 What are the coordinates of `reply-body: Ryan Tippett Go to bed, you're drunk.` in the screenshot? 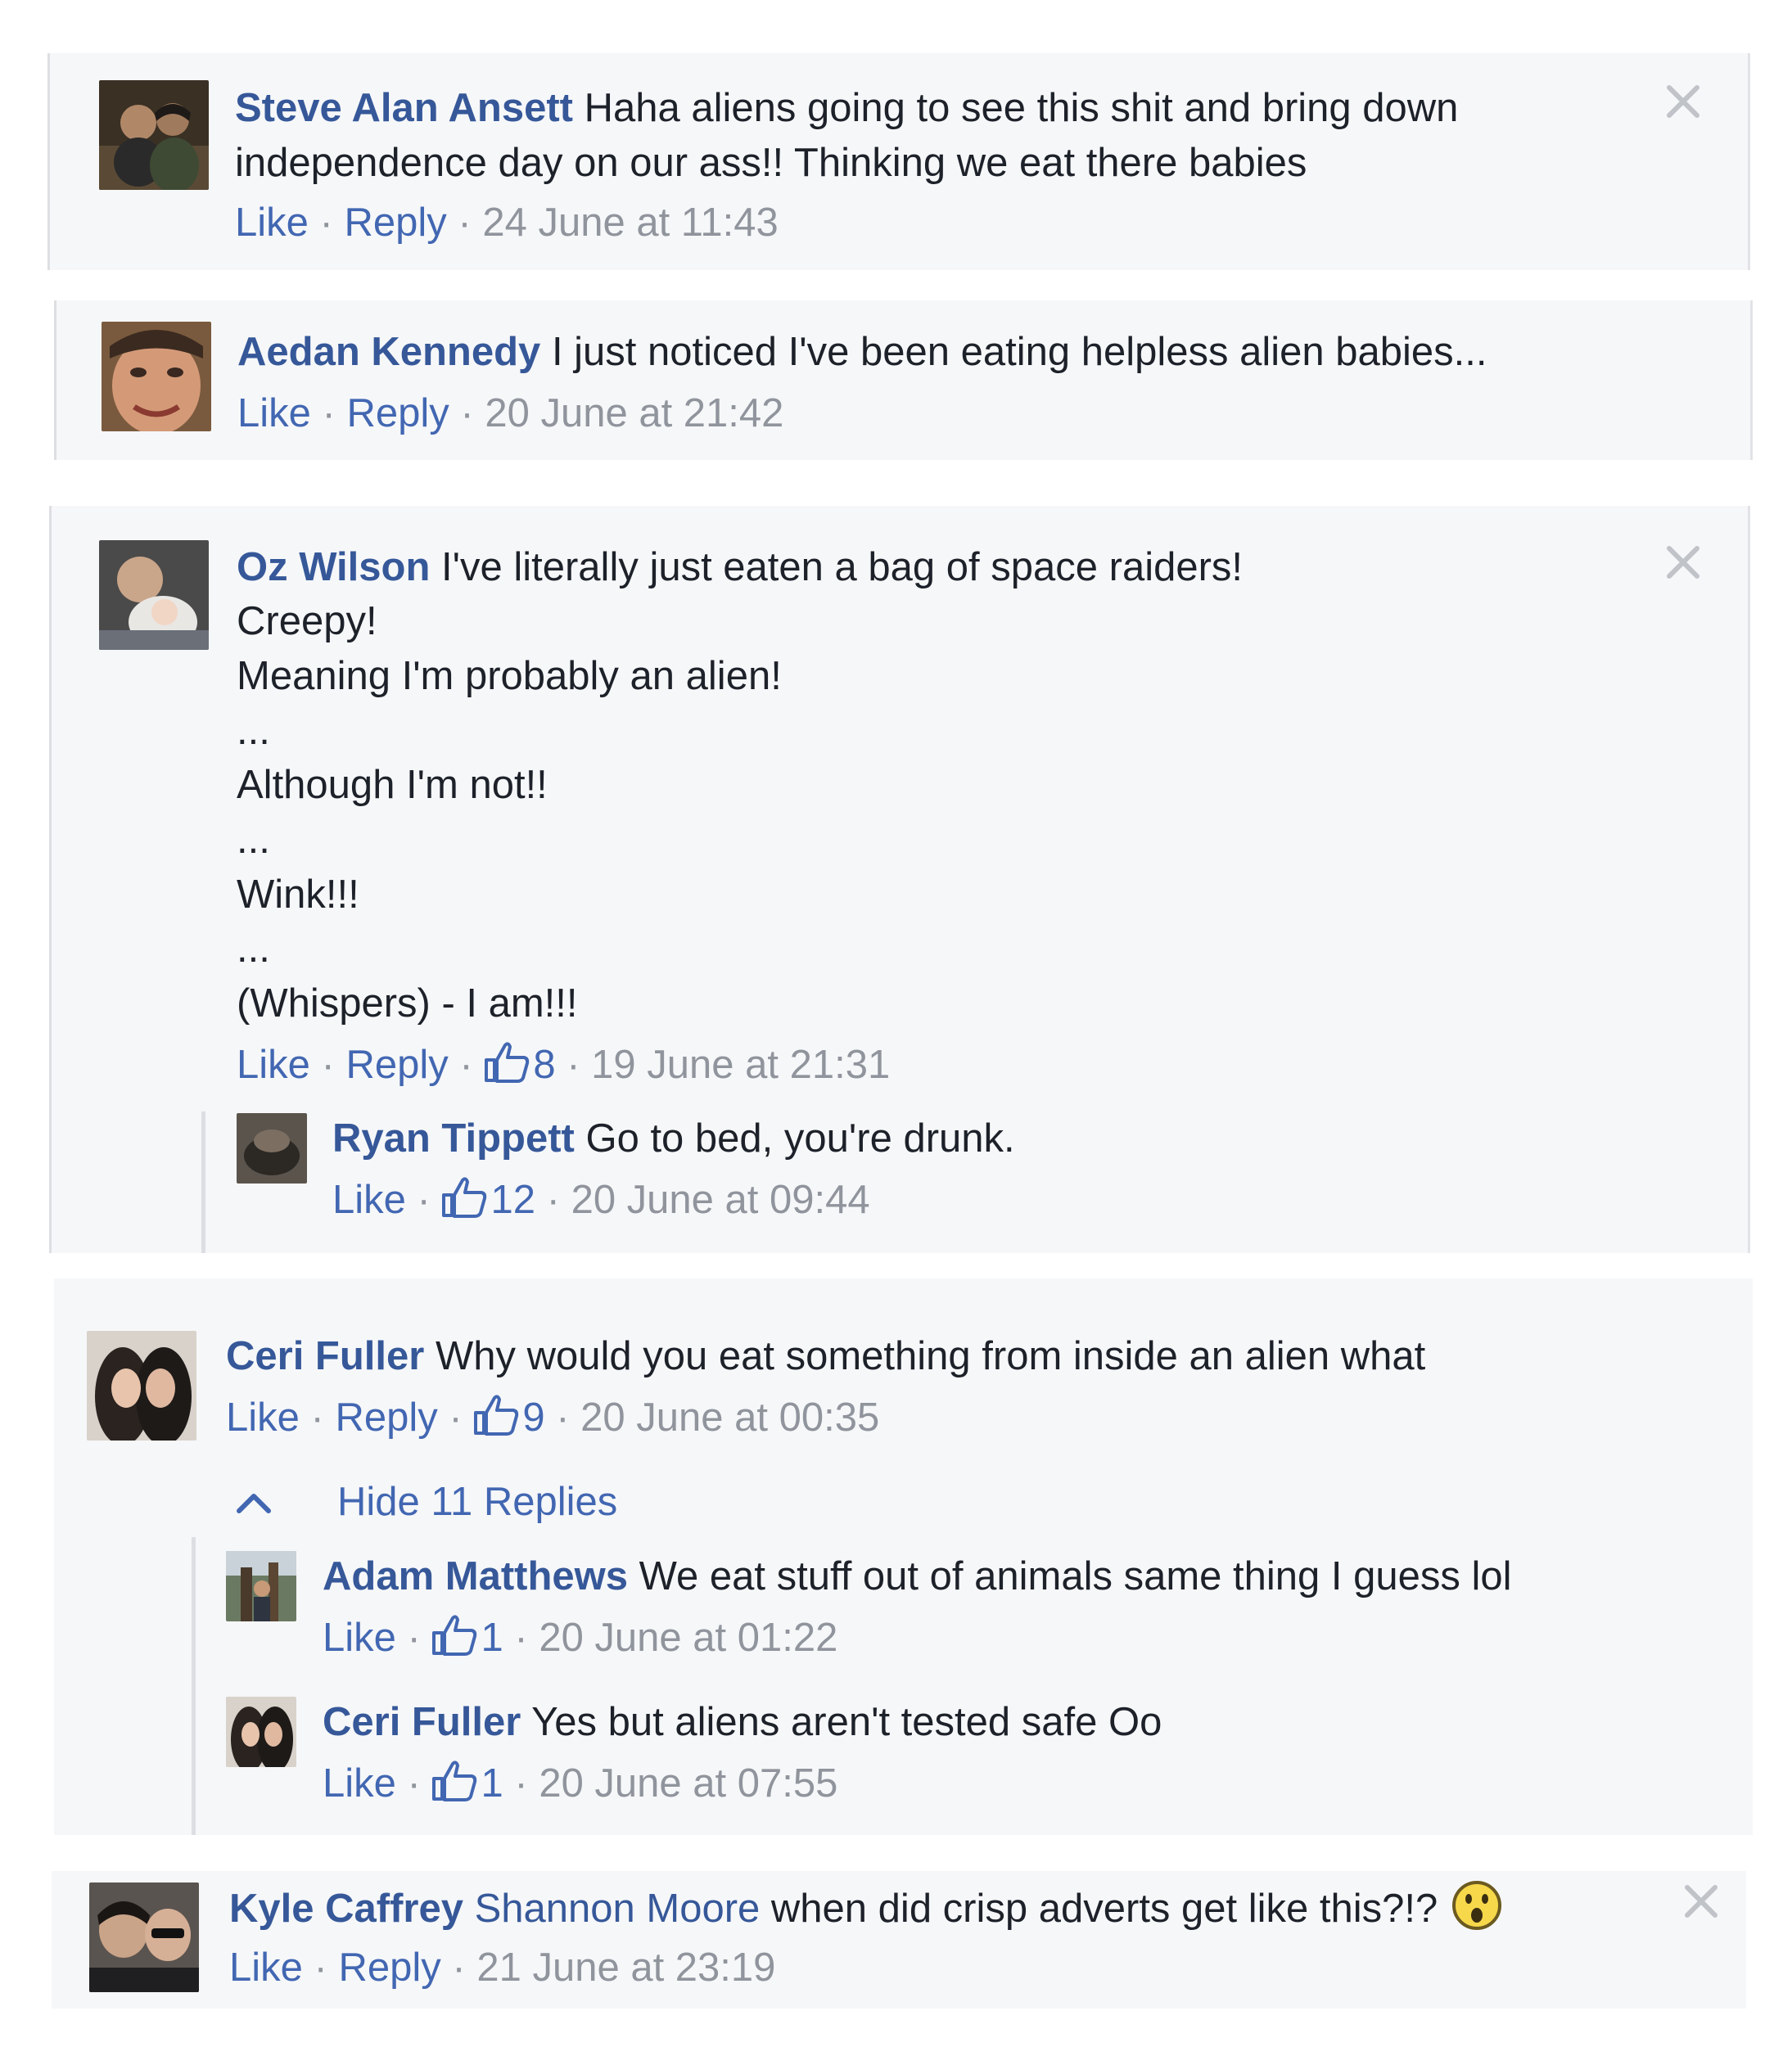 It's located at (673, 1138).